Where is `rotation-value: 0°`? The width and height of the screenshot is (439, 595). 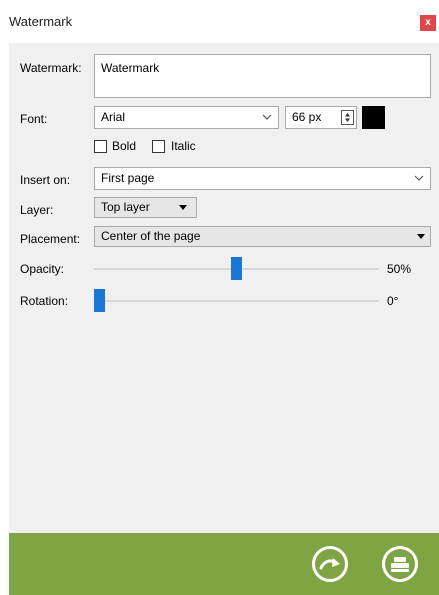
rotation-value: 0° is located at coordinates (393, 301).